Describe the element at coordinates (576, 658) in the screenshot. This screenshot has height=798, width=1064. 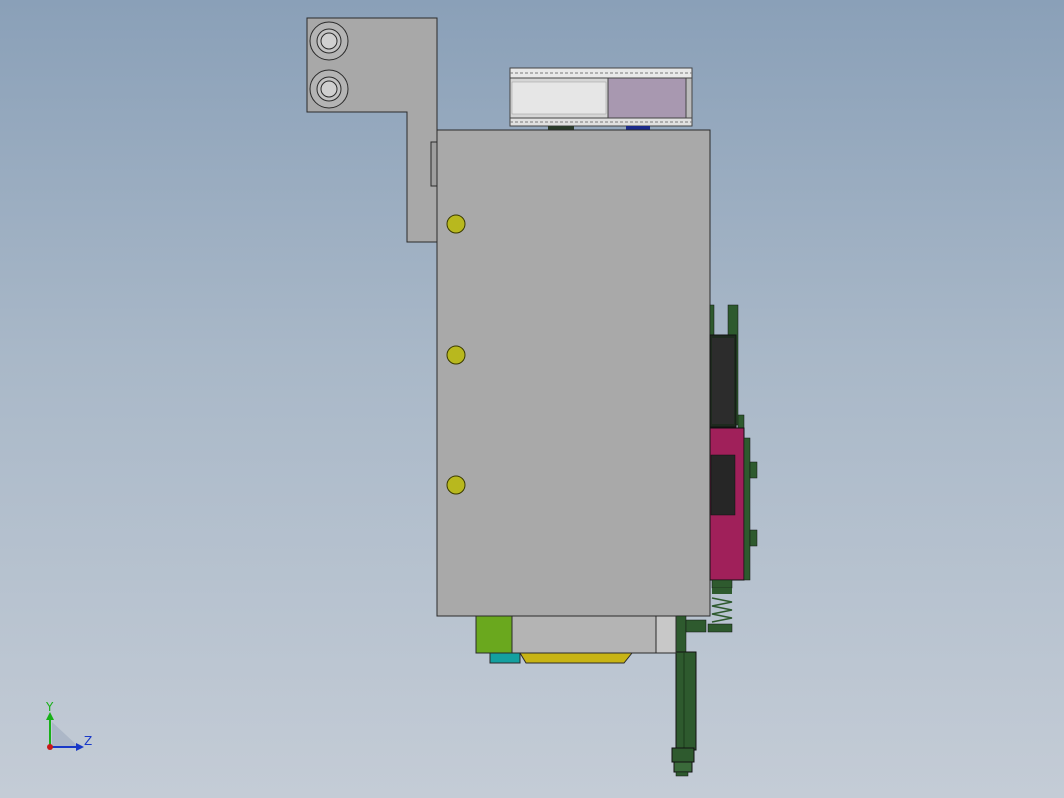
I see `yellow-base` at that location.